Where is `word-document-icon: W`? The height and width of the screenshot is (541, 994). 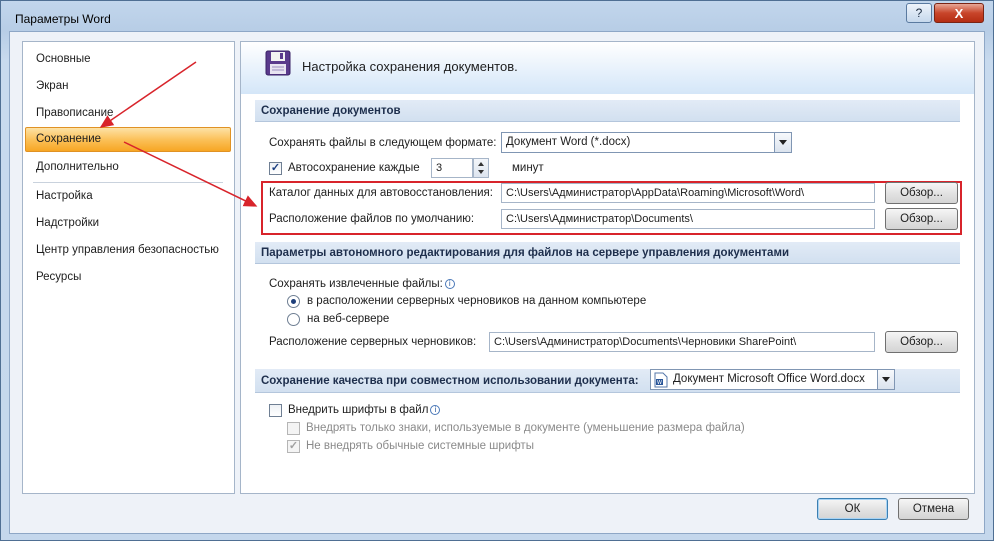
word-document-icon: W is located at coordinates (661, 380).